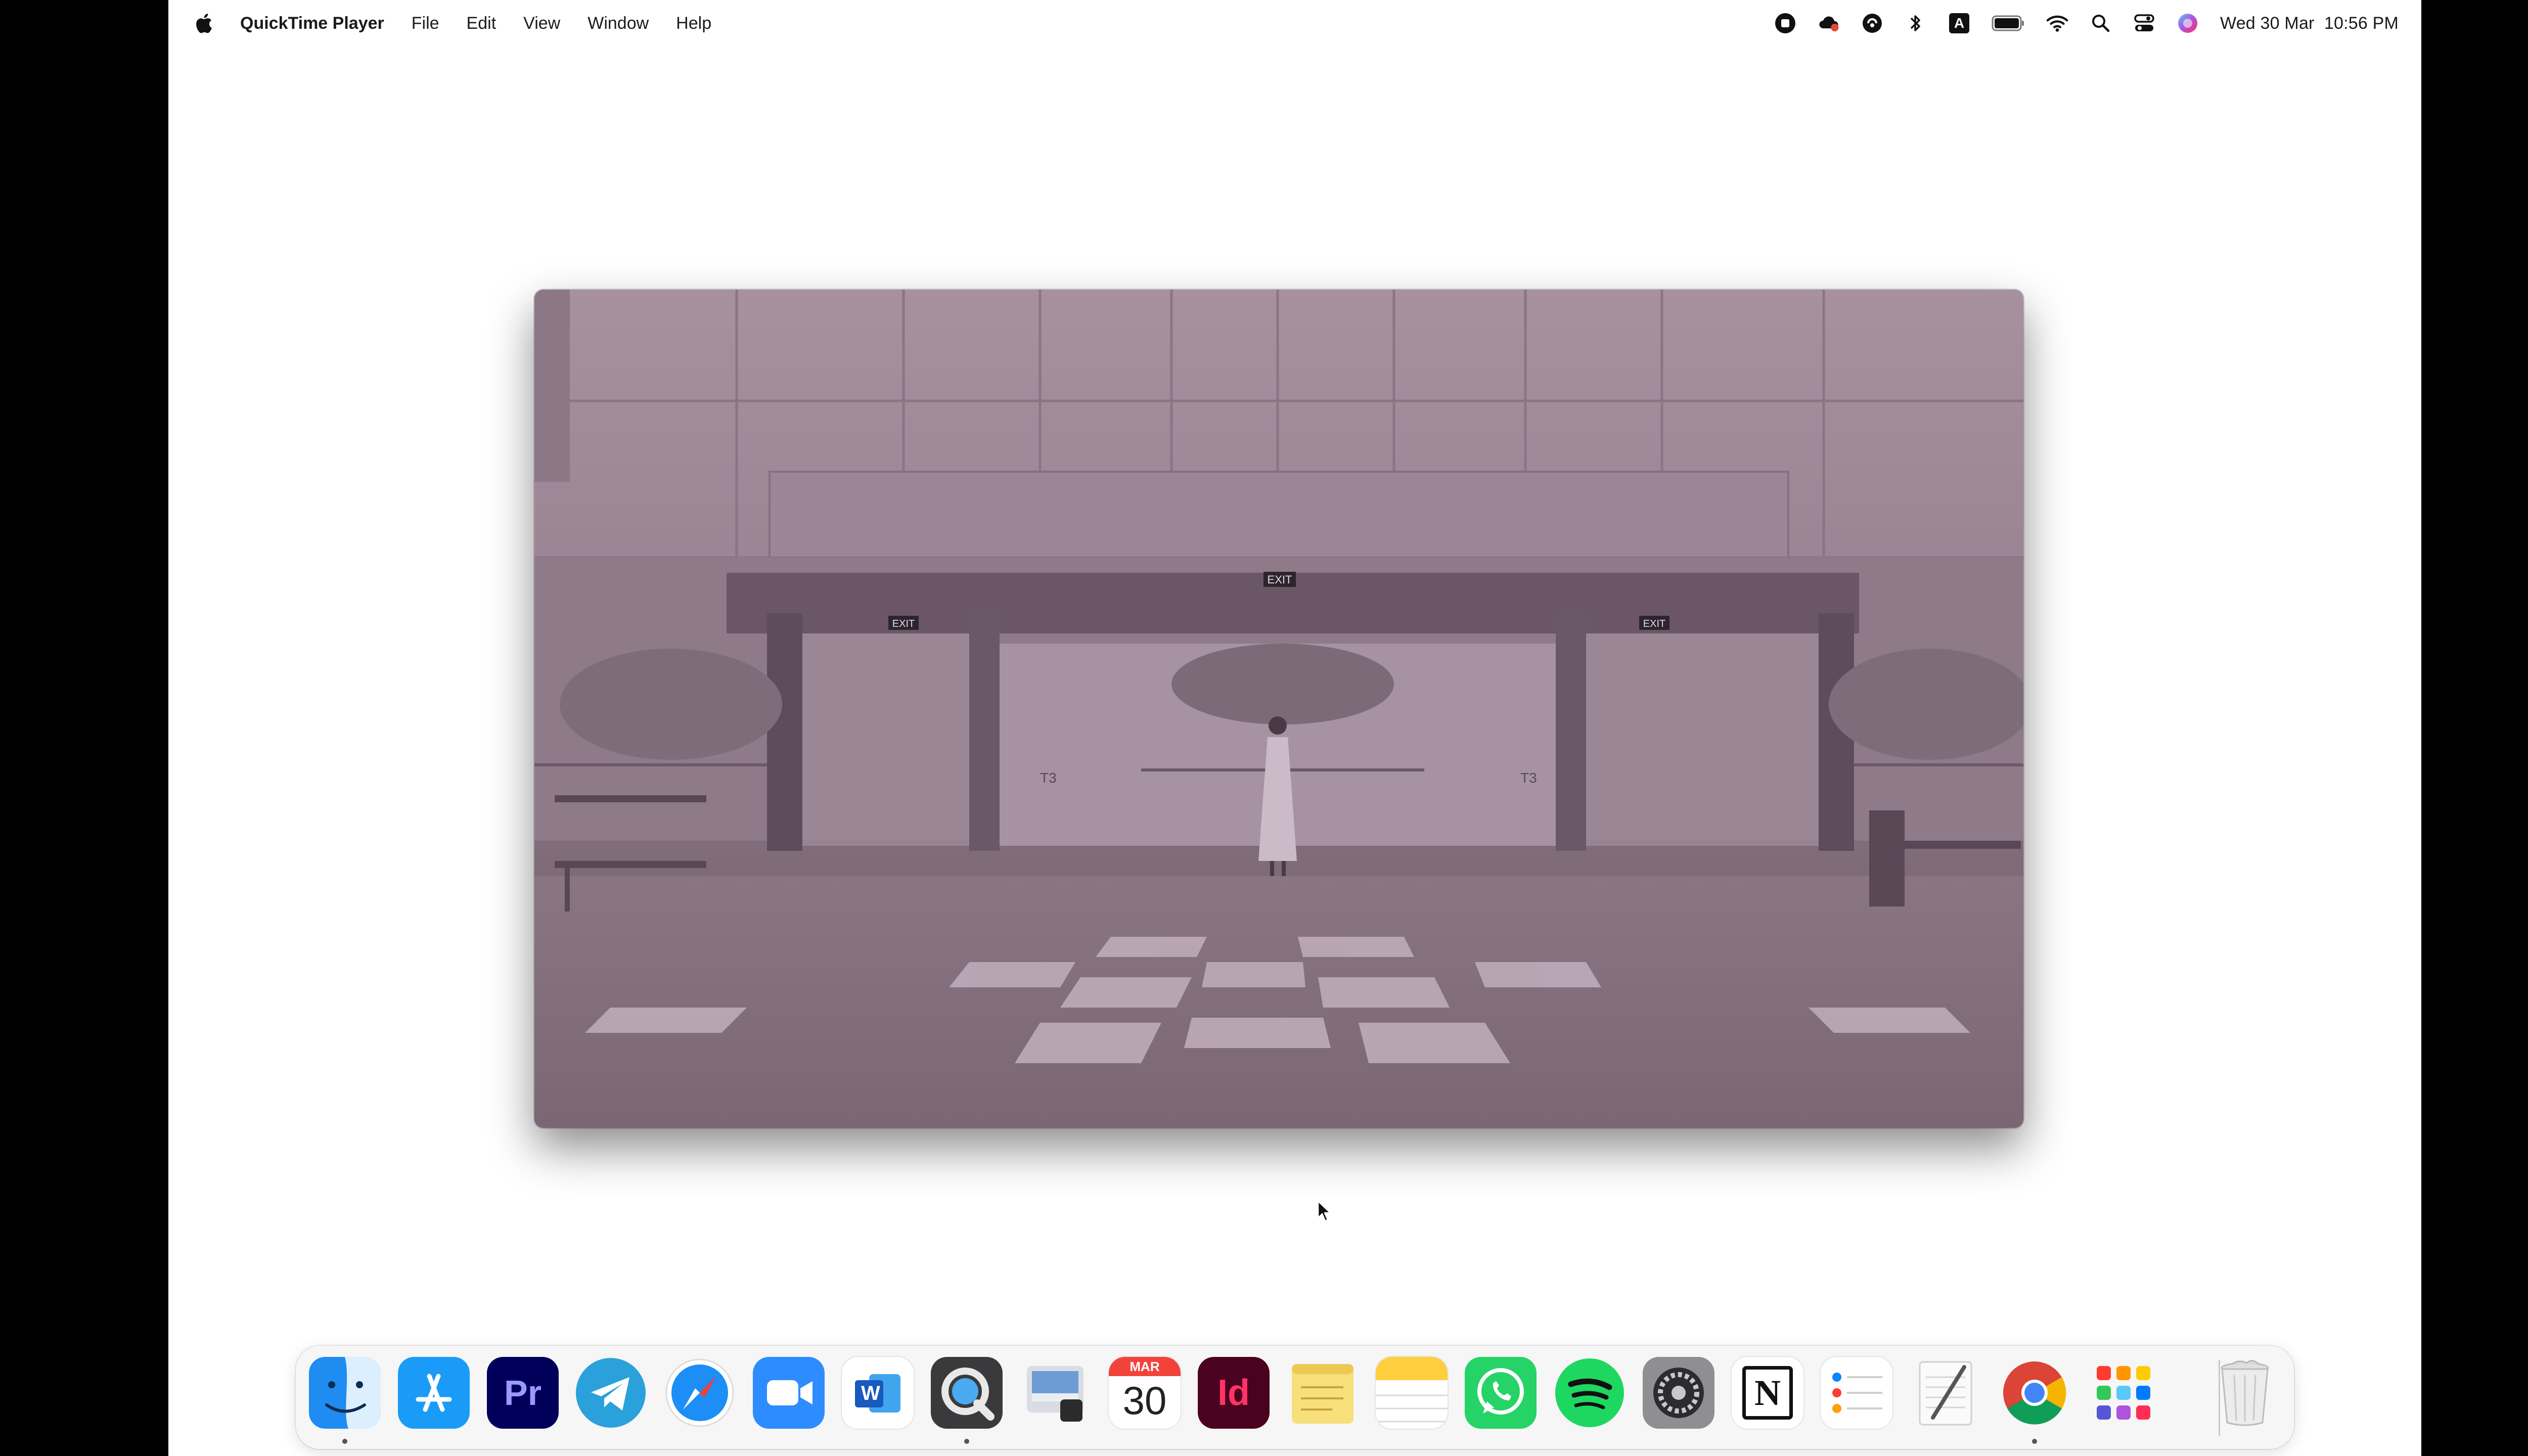  Describe the element at coordinates (1049, 778) in the screenshot. I see `terminal-label-left: T3` at that location.